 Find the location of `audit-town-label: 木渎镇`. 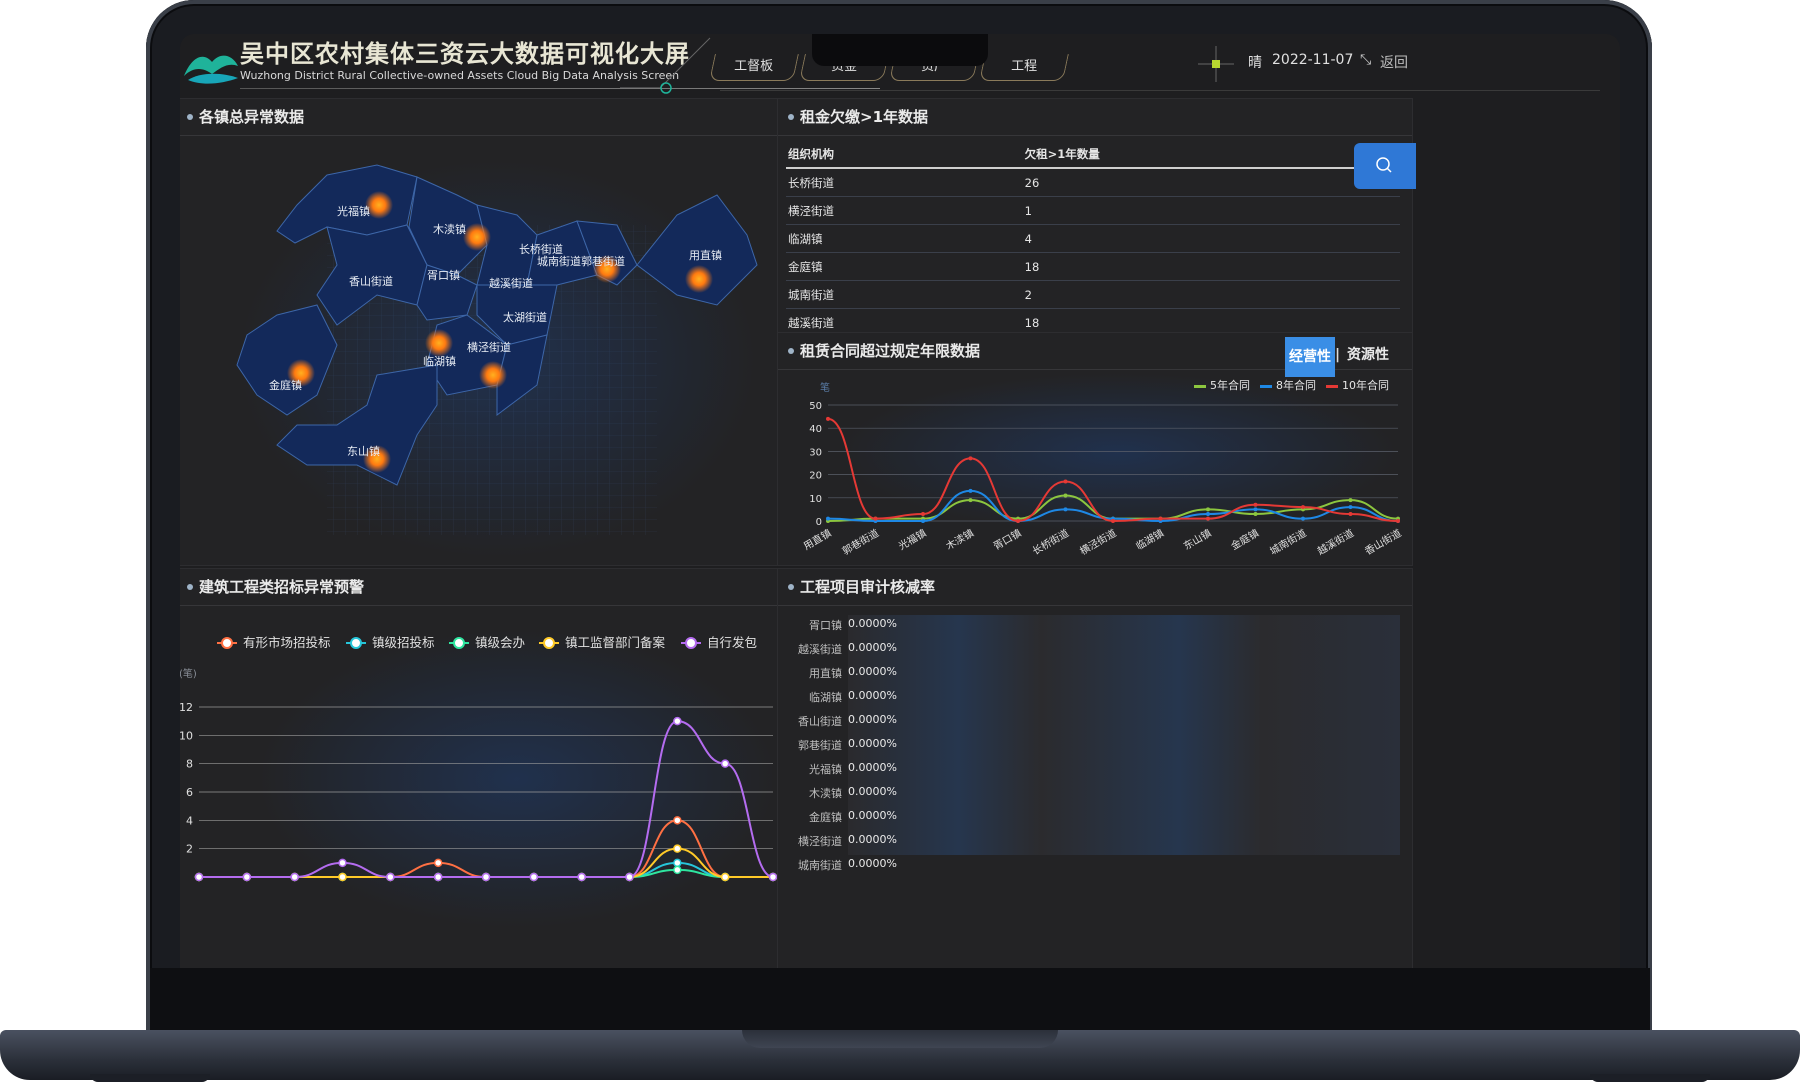

audit-town-label: 木渎镇 is located at coordinates (825, 793).